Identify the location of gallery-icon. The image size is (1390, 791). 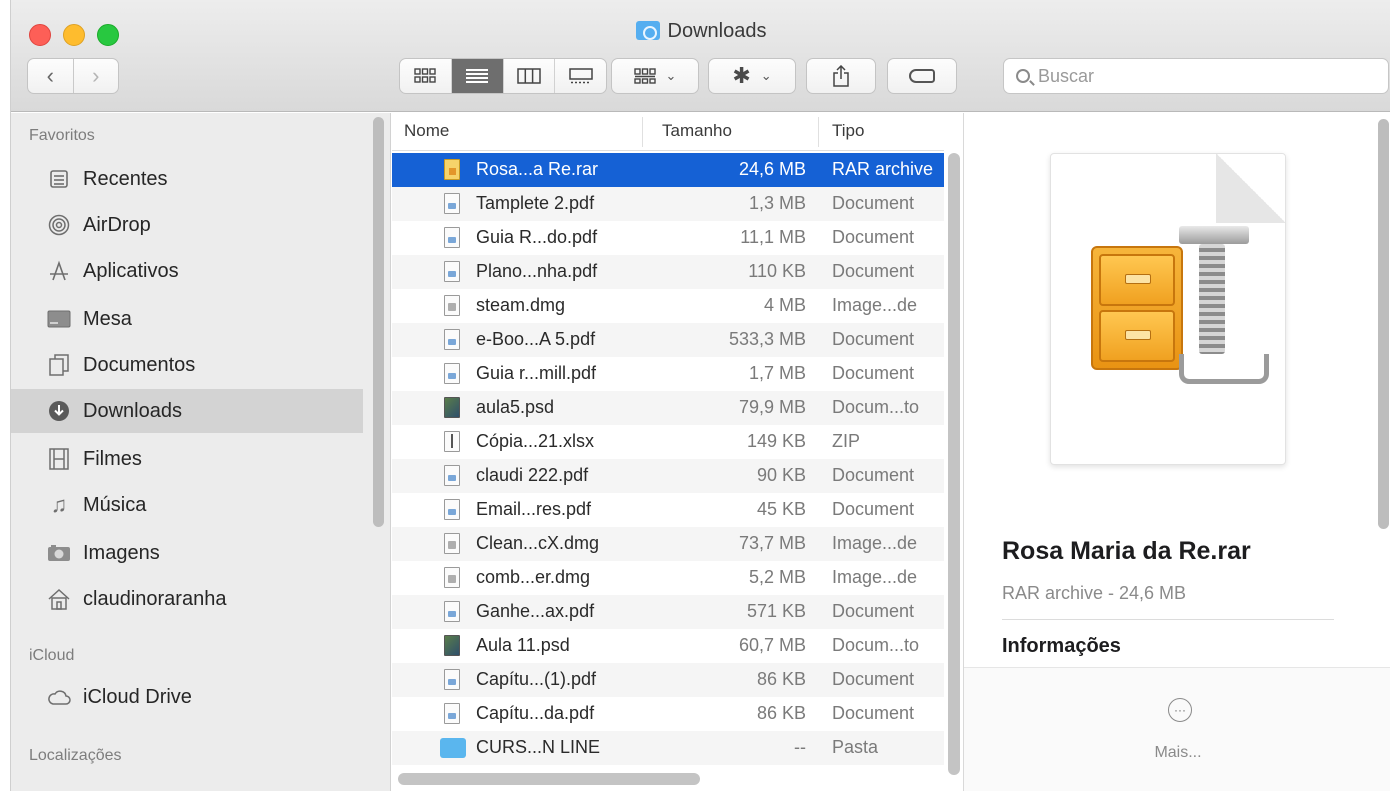
(580, 76).